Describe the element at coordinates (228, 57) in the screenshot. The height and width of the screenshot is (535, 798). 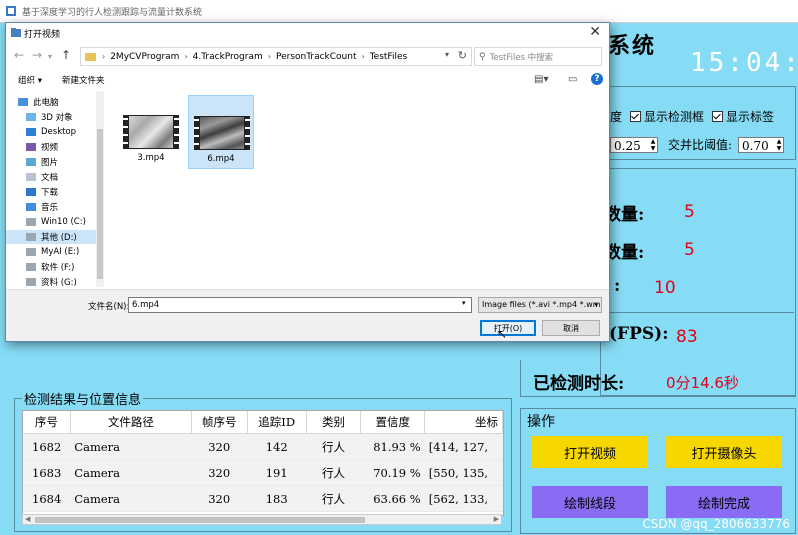
I see `breadcrumb-item: 4.TrackProgram` at that location.